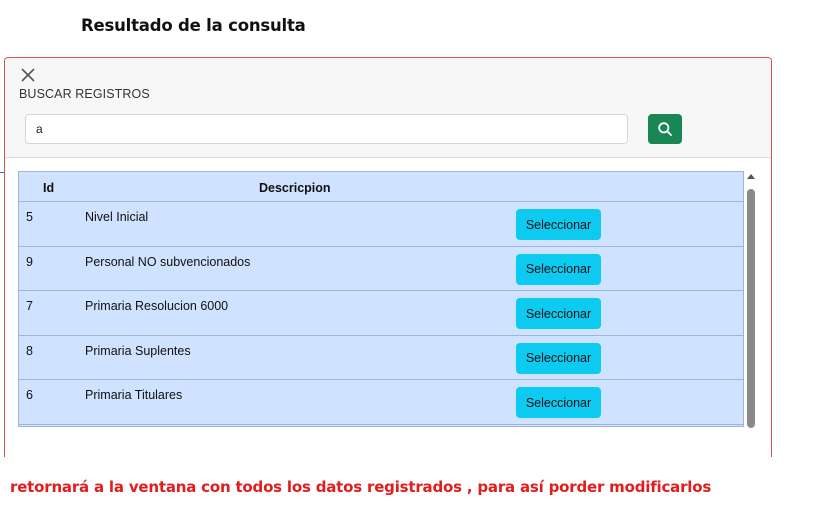  Describe the element at coordinates (29, 306) in the screenshot. I see `row-id: 7` at that location.